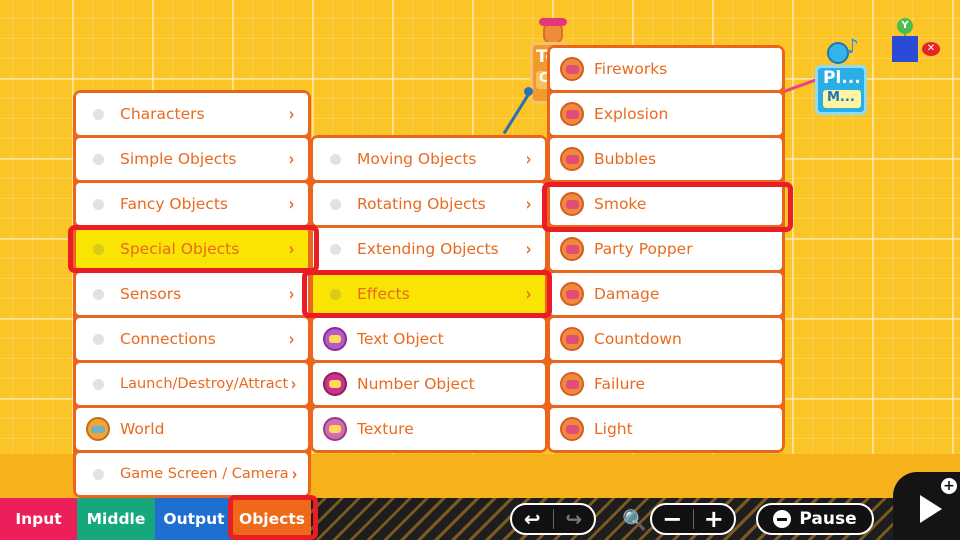 The width and height of the screenshot is (960, 540). What do you see at coordinates (573, 519) in the screenshot?
I see `redo-icon: ↪` at bounding box center [573, 519].